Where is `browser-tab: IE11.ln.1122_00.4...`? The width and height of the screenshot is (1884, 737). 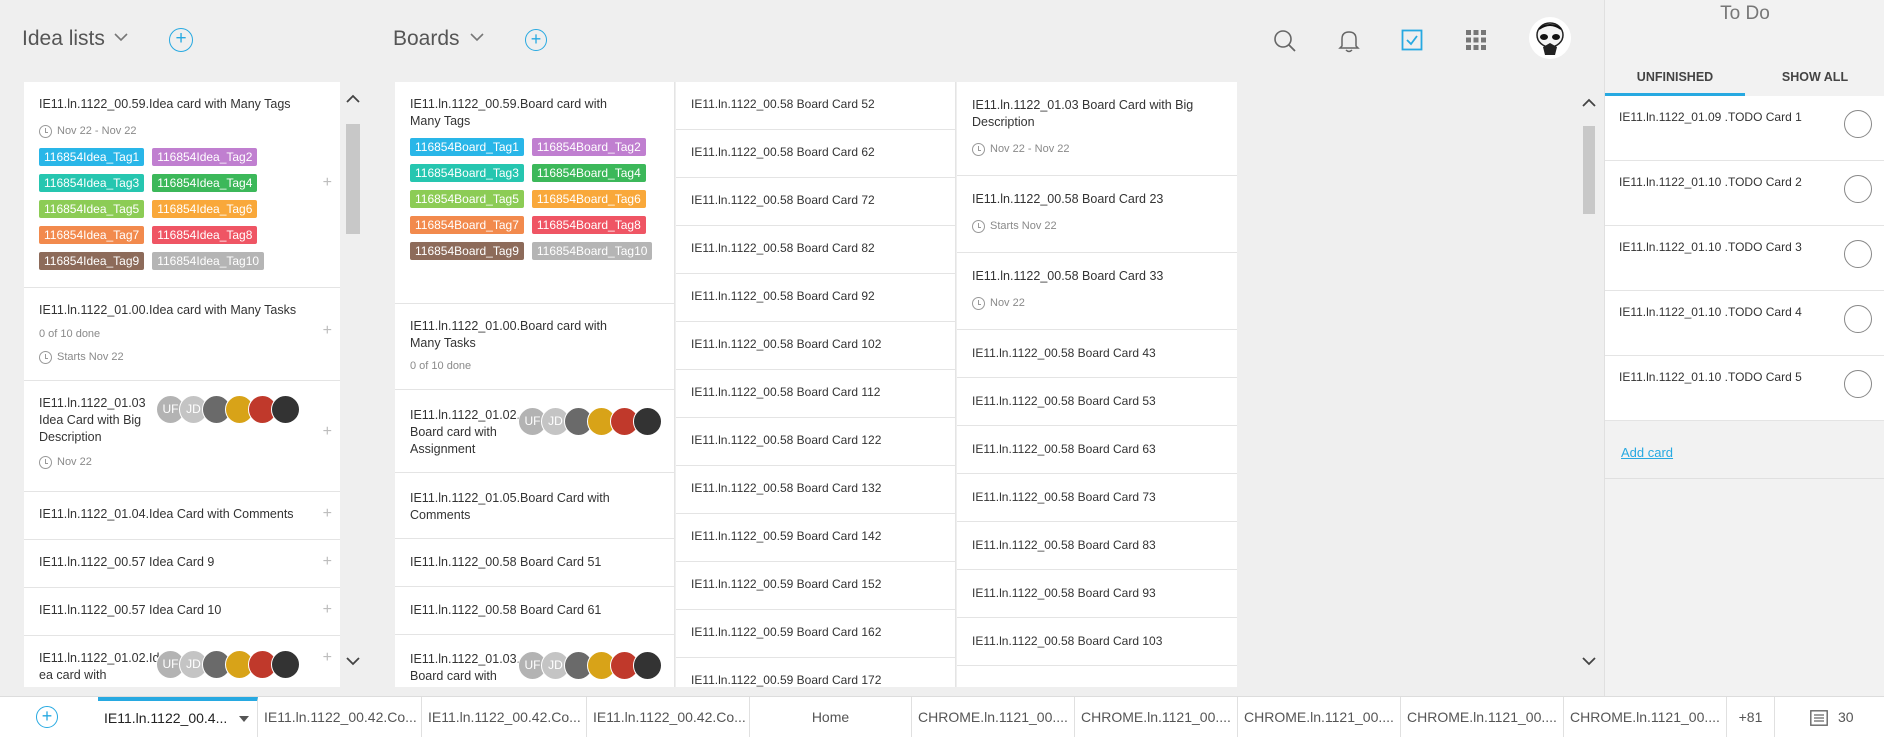 browser-tab: IE11.ln.1122_00.4... is located at coordinates (178, 717).